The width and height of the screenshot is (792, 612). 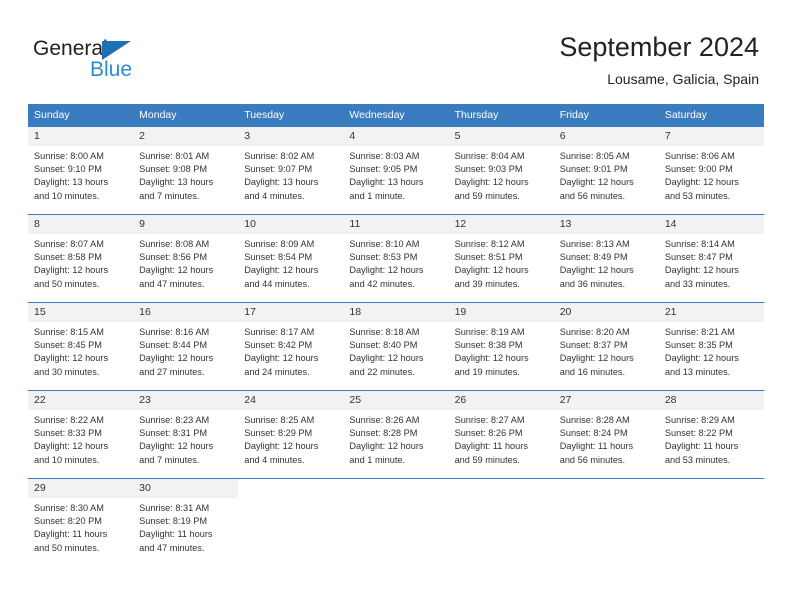 I want to click on weekday-header-tuesday: Tuesday, so click(x=291, y=115).